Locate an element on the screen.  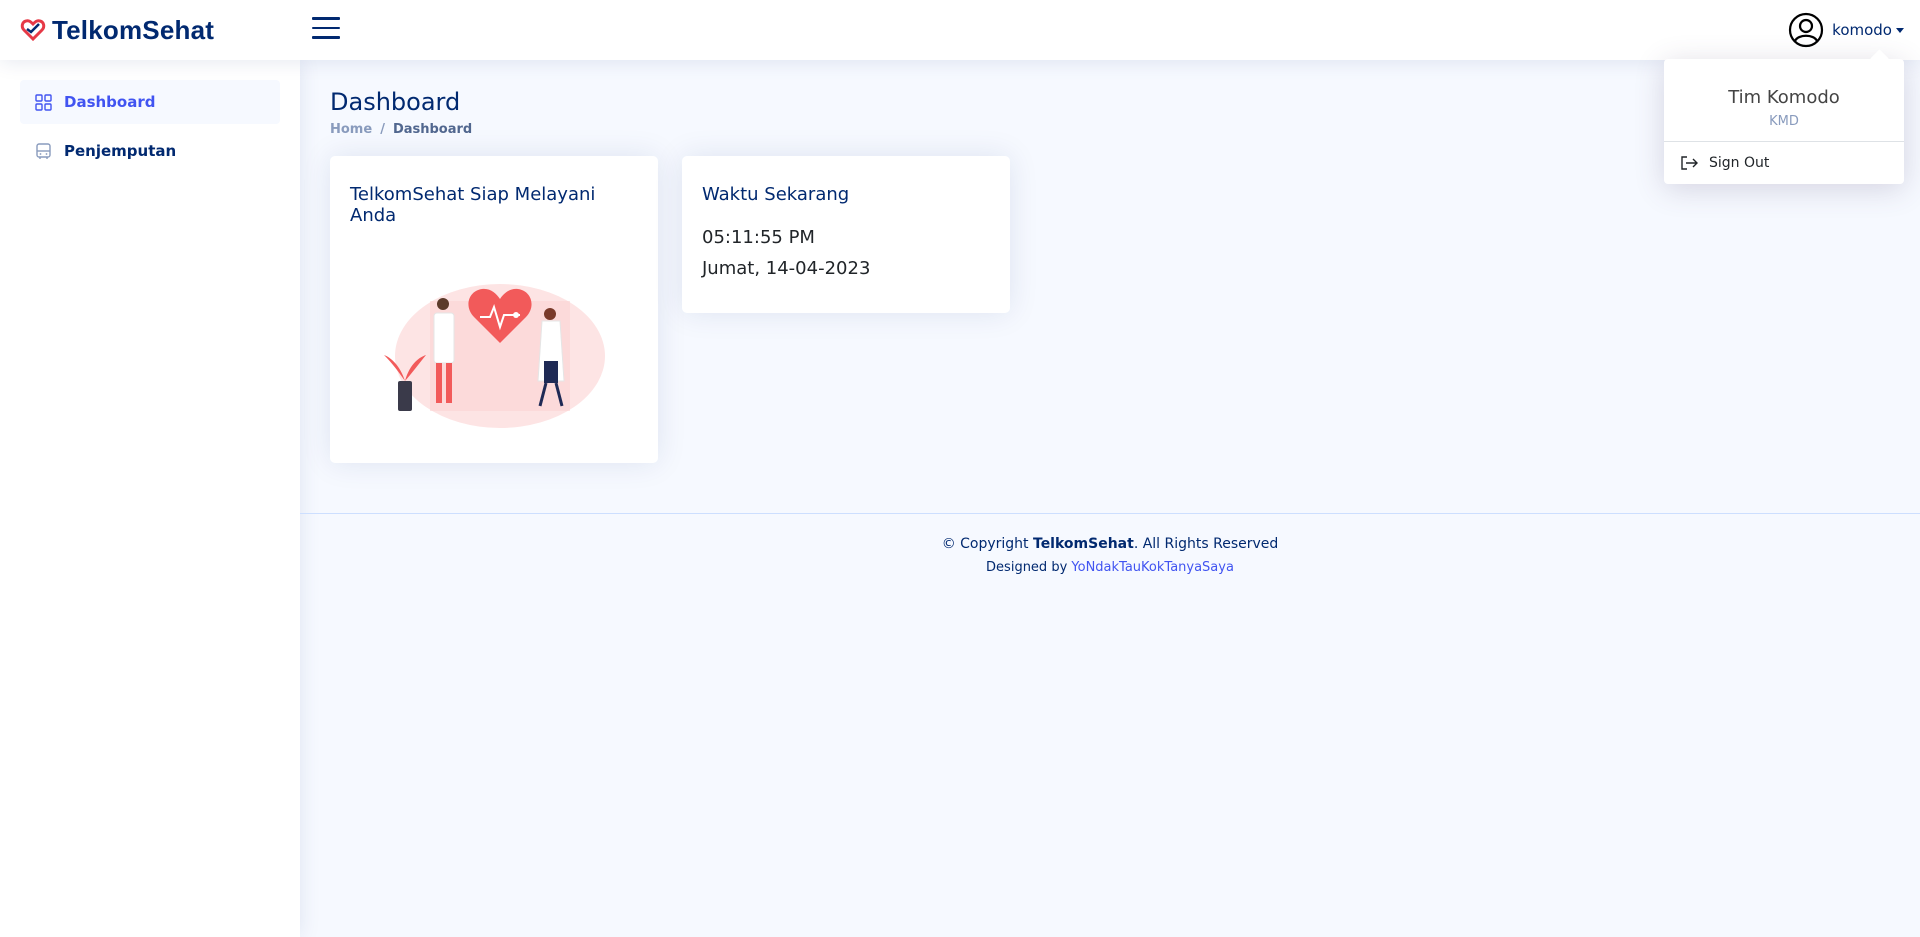
welcome-card-title: TelkomSehat Siap Melayani Anda is located at coordinates (473, 205).